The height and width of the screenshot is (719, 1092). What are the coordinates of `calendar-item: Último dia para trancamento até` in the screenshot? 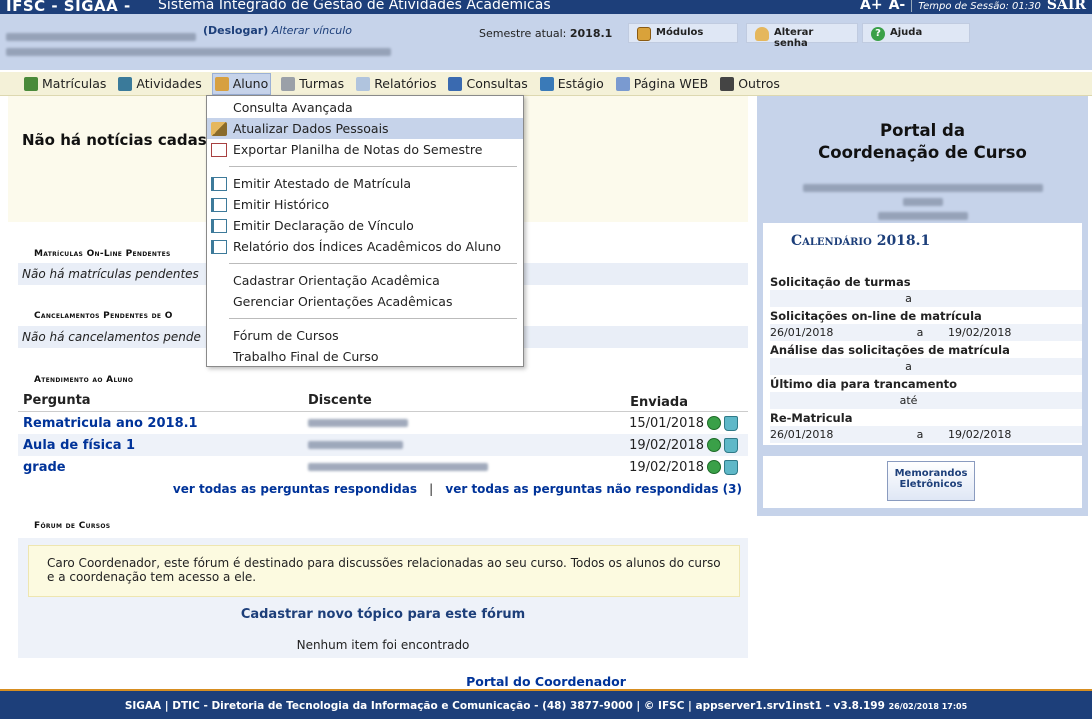 It's located at (922, 392).